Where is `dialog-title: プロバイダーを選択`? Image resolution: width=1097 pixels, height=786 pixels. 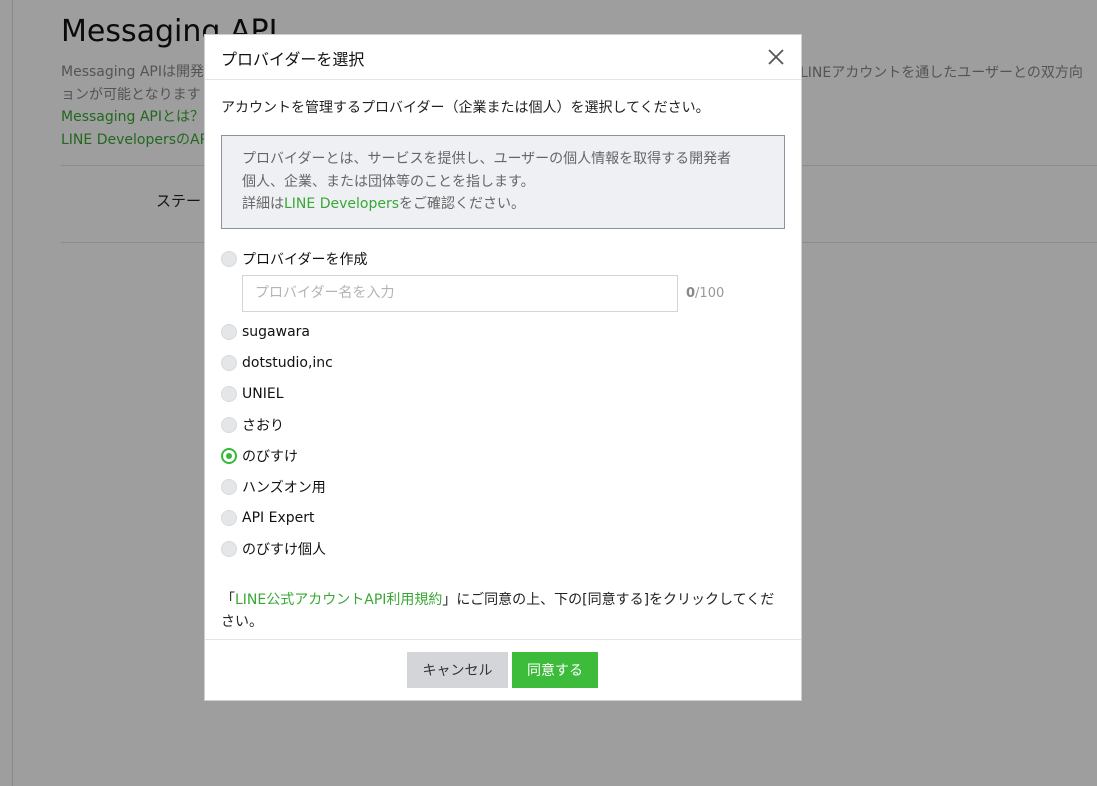
dialog-title: プロバイダーを選択 is located at coordinates (293, 59).